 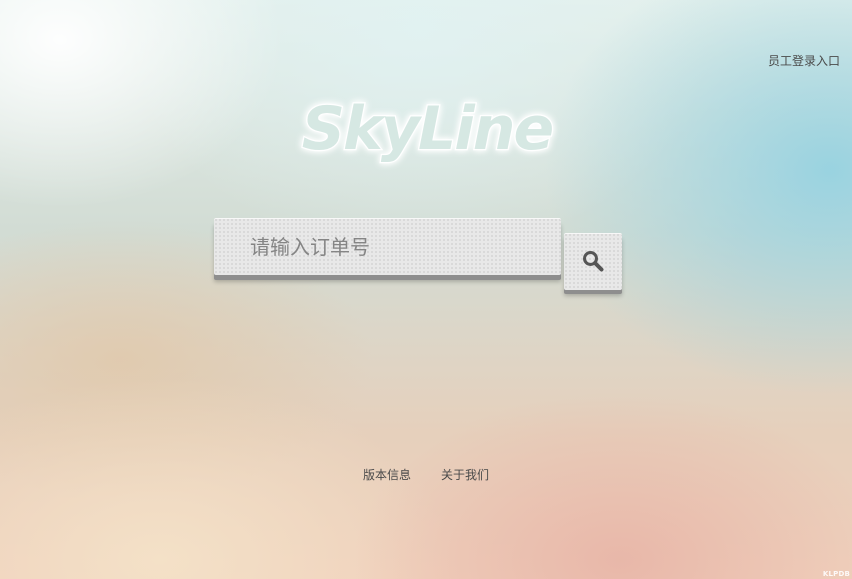 I want to click on search-button, so click(x=593, y=261).